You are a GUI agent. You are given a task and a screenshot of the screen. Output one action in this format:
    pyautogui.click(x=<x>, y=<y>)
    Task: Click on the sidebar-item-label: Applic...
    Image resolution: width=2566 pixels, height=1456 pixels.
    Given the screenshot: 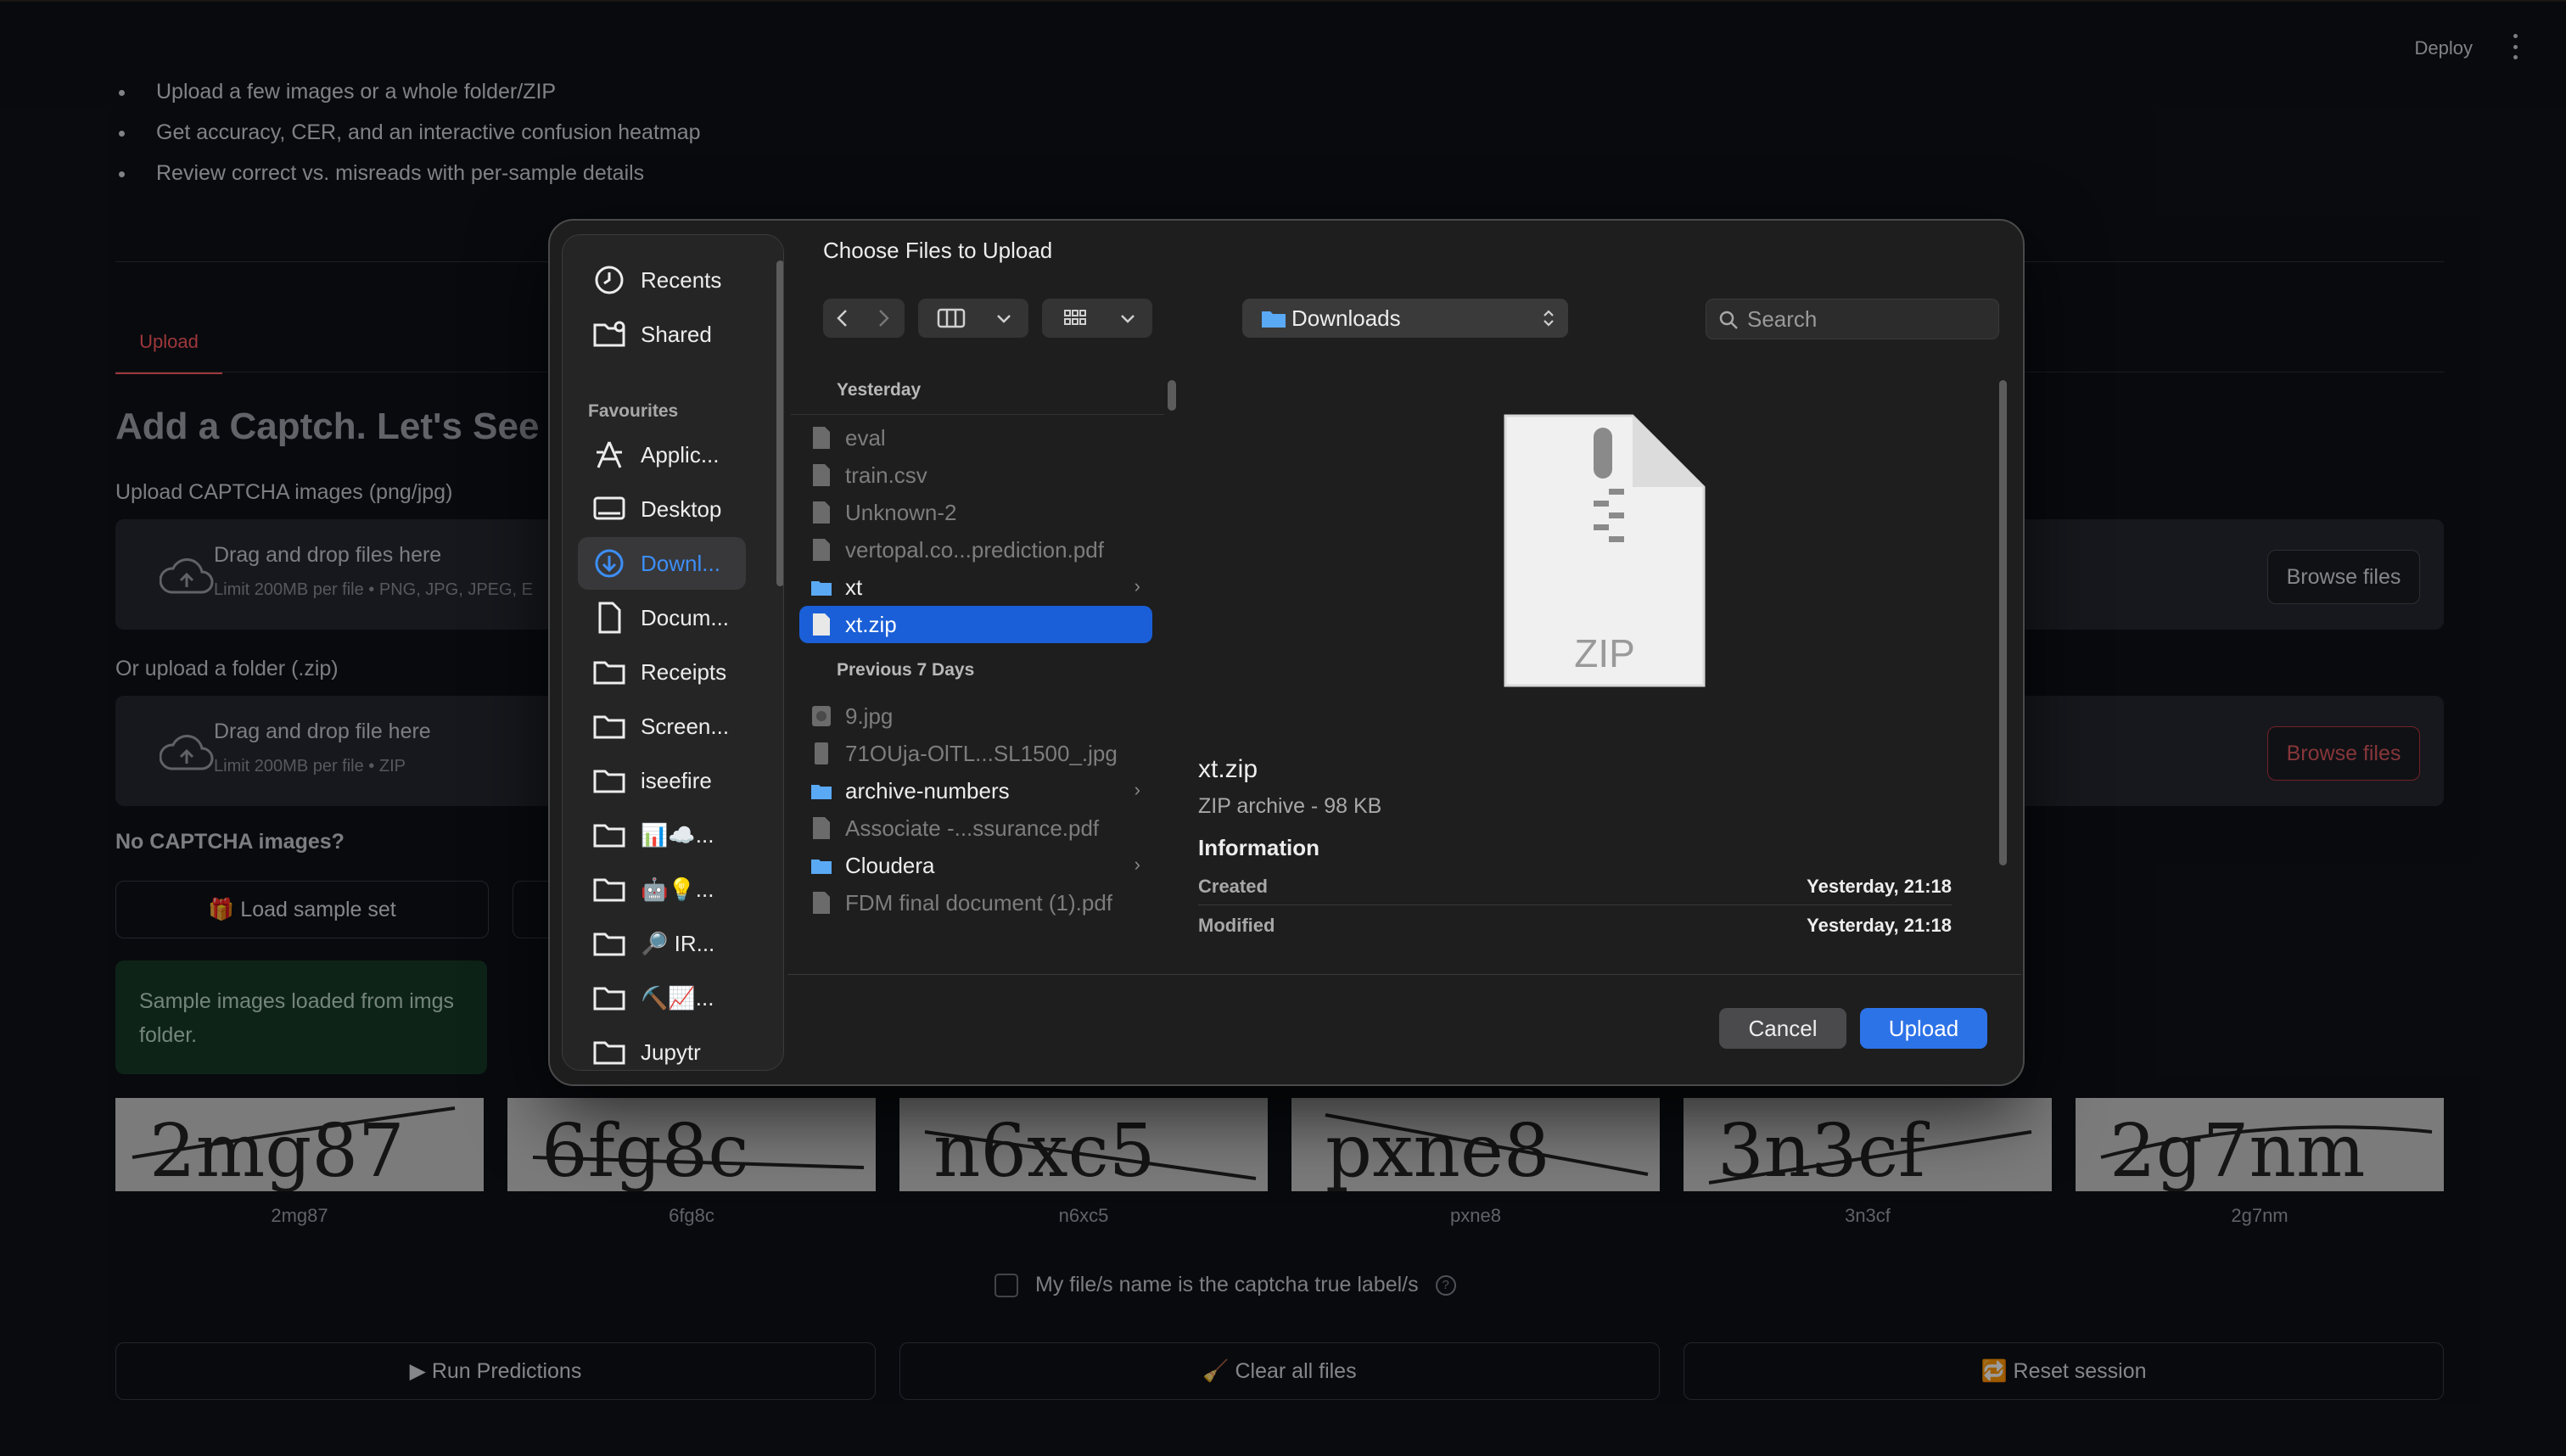 What is the action you would take?
    pyautogui.click(x=680, y=455)
    